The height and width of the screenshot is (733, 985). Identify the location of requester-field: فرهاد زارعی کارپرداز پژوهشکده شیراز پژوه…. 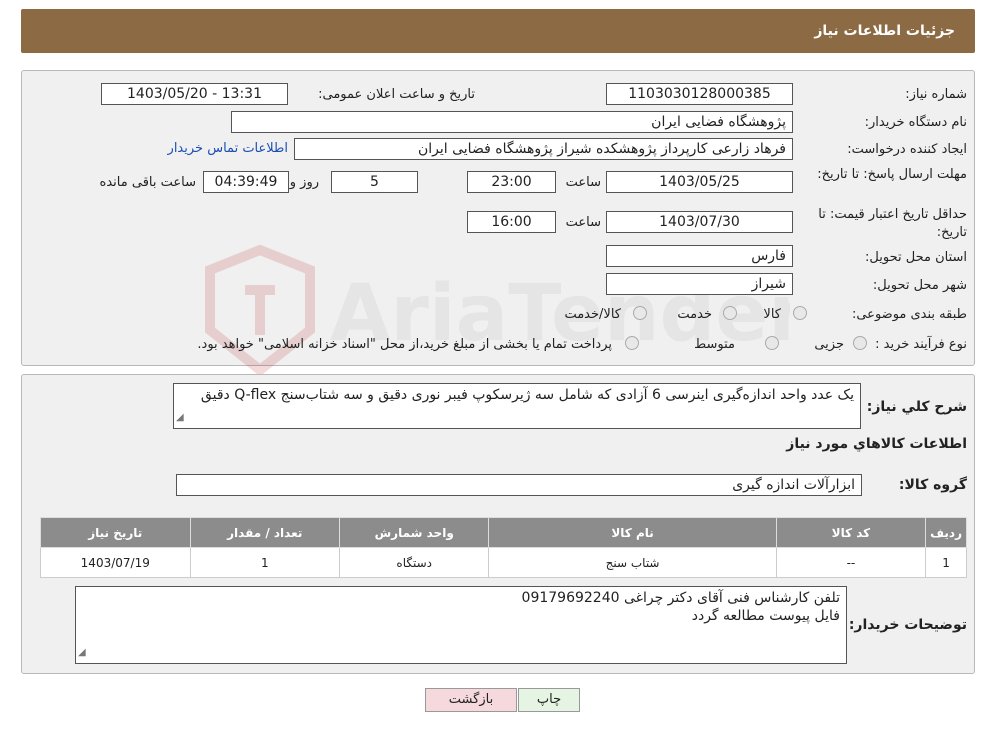
(543, 149).